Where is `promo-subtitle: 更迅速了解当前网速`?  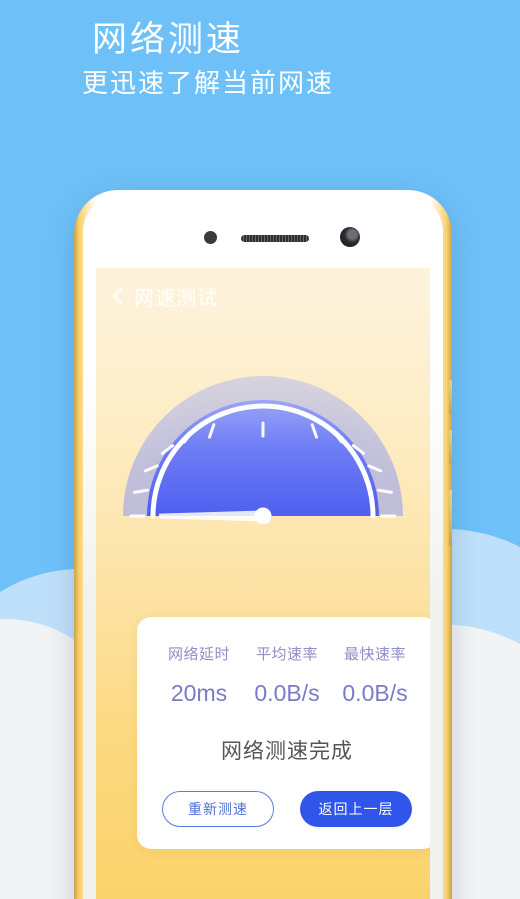 promo-subtitle: 更迅速了解当前网速 is located at coordinates (208, 83).